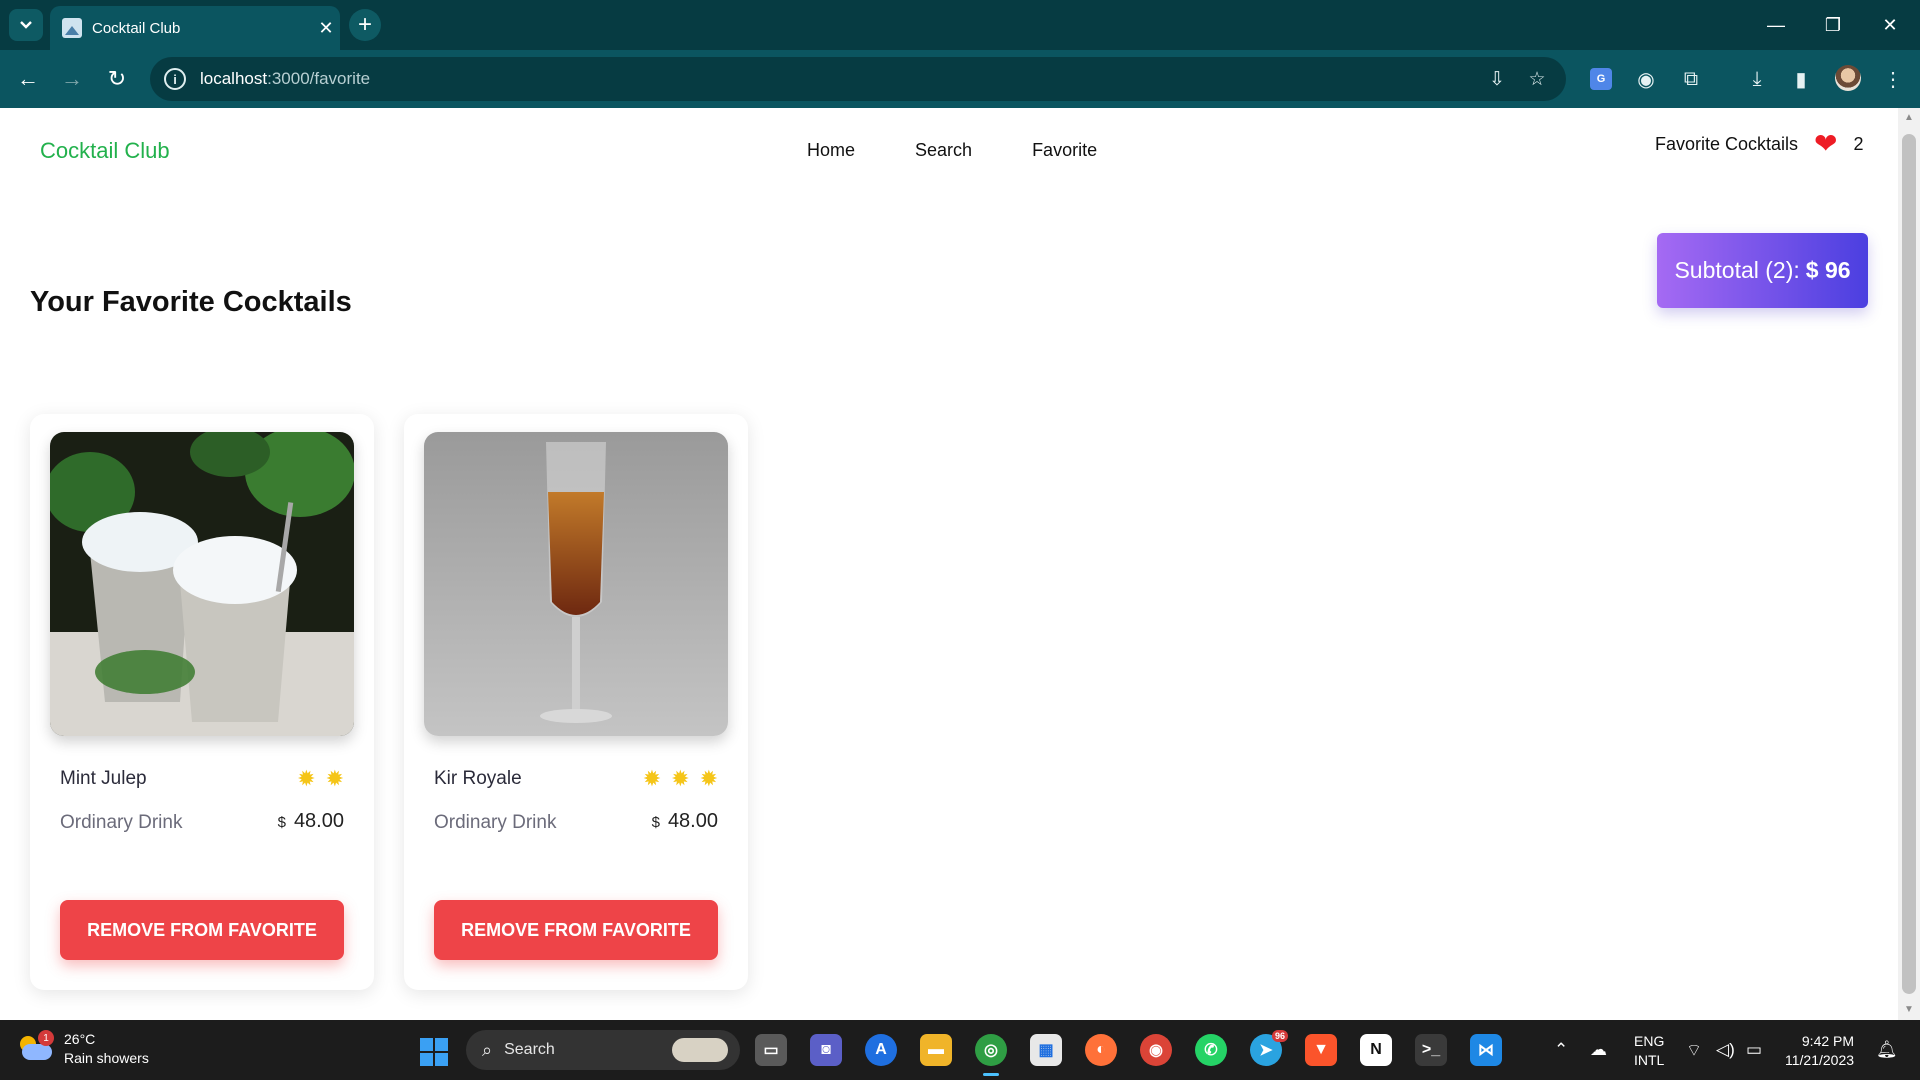 This screenshot has height=1080, width=1920. What do you see at coordinates (1101, 1050) in the screenshot?
I see `firefox-icon: ◐` at bounding box center [1101, 1050].